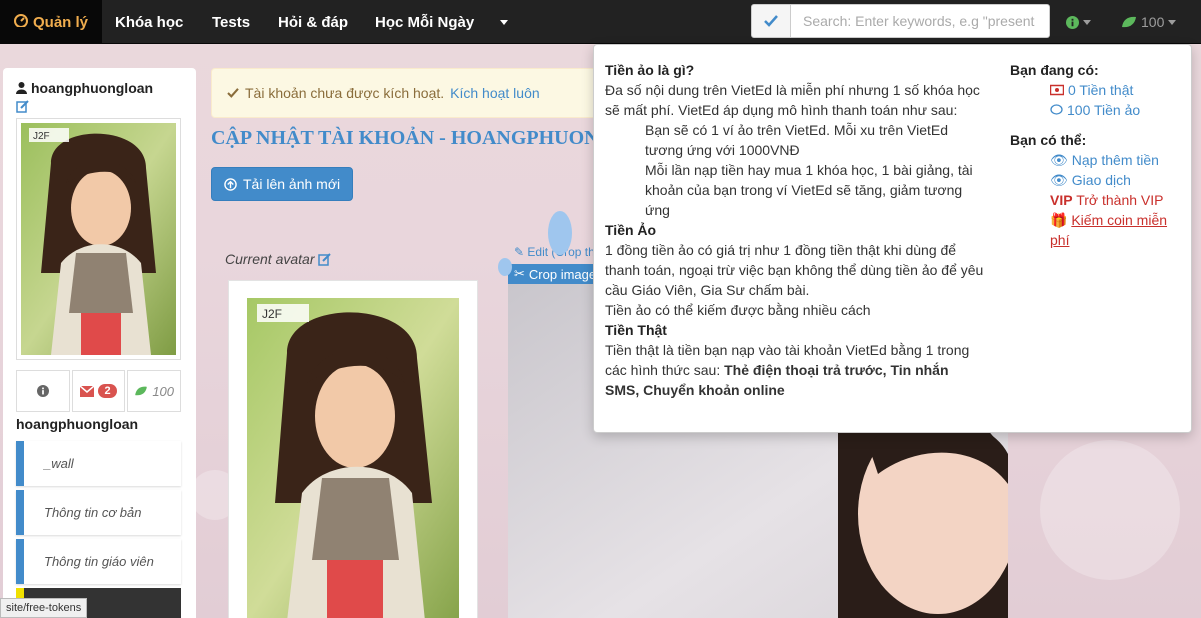 The height and width of the screenshot is (618, 1201). Describe the element at coordinates (1109, 230) in the screenshot. I see `earn-coin-label: Kiếm coin miễn phí` at that location.